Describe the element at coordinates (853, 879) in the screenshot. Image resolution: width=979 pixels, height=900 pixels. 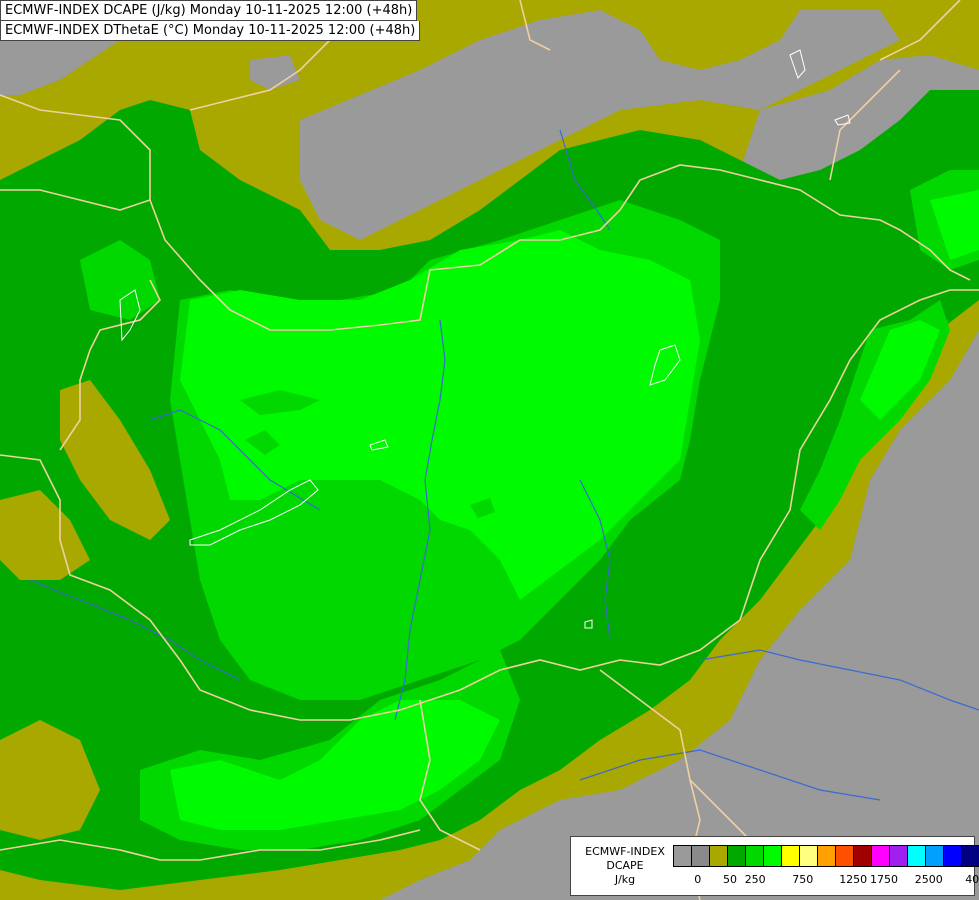
I see `legend-tick: 1250` at that location.